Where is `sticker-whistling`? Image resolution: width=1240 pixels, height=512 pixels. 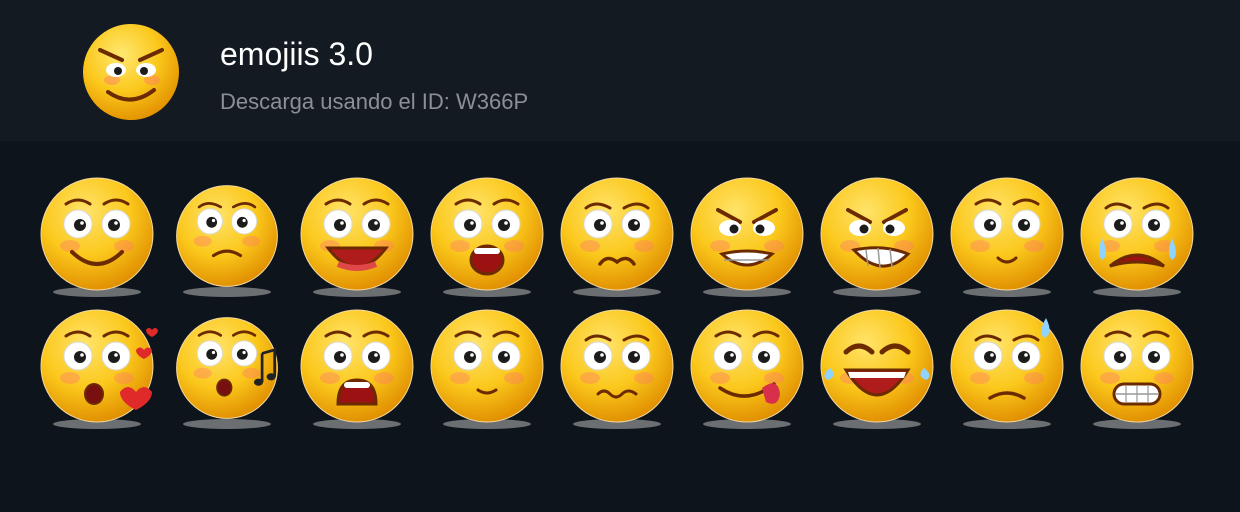 sticker-whistling is located at coordinates (227, 366).